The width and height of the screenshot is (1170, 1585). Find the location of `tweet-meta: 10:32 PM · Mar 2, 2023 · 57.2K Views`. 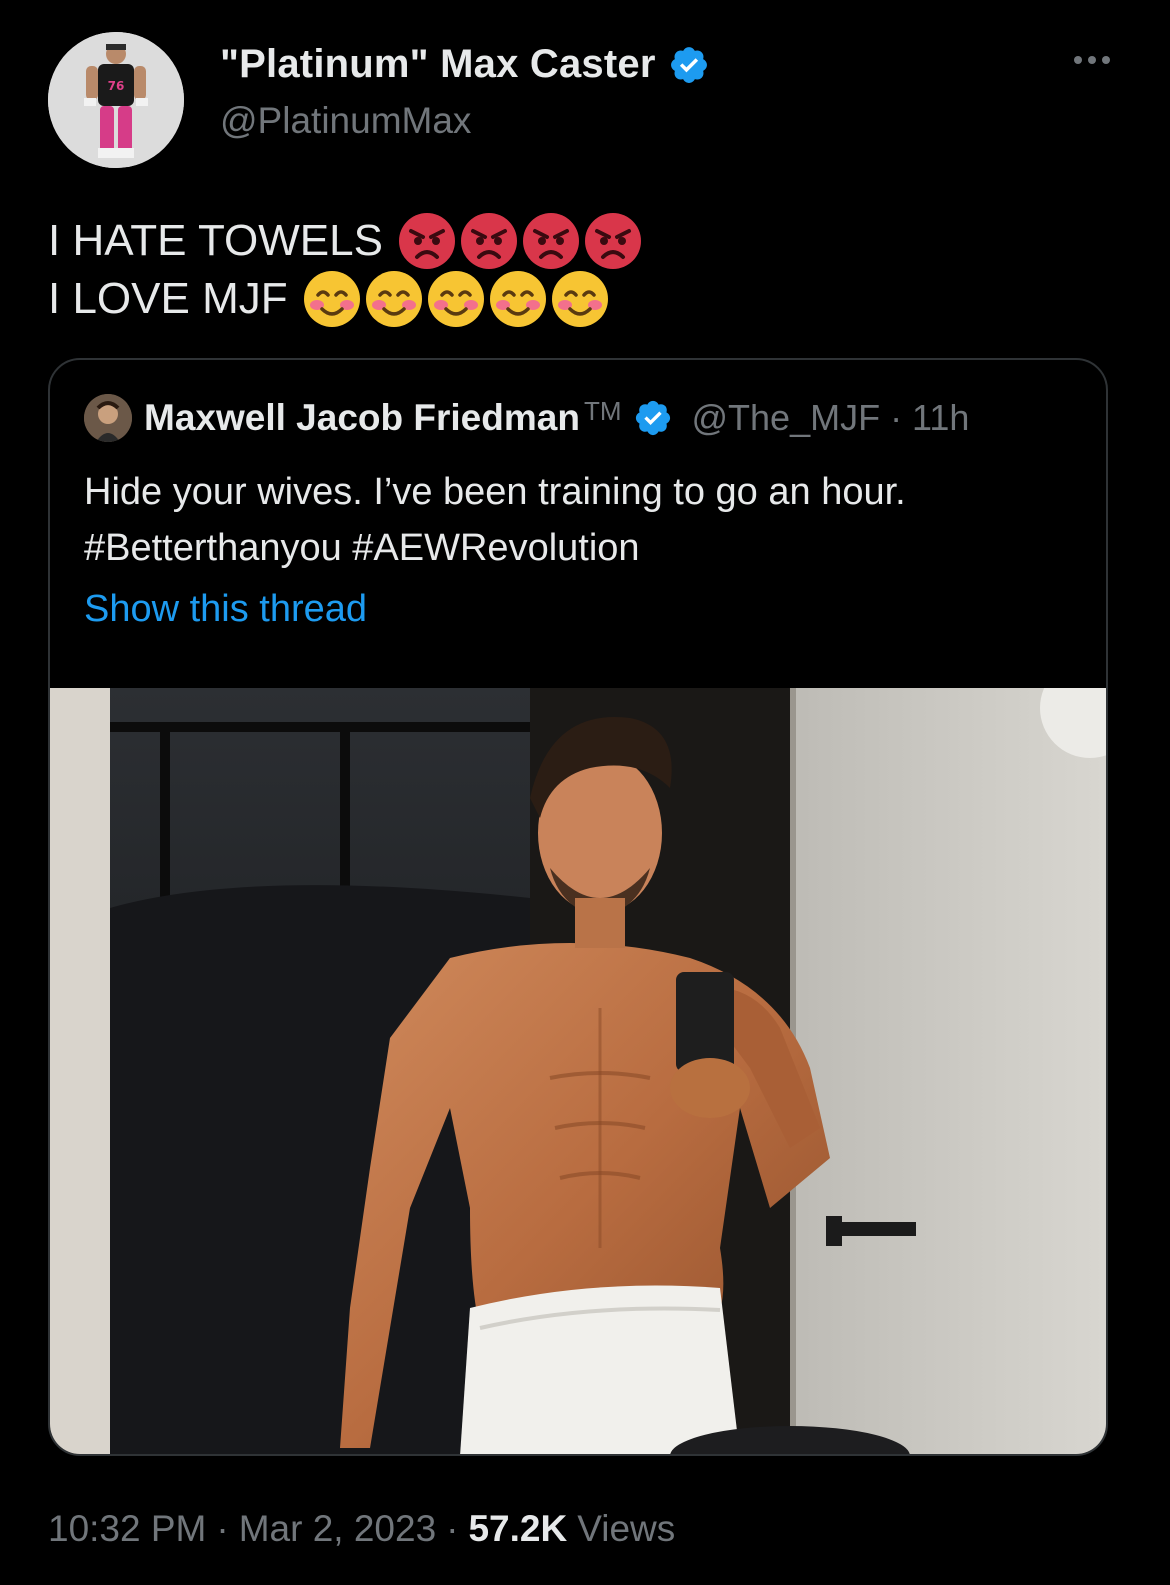

tweet-meta: 10:32 PM · Mar 2, 2023 · 57.2K Views is located at coordinates (361, 1529).